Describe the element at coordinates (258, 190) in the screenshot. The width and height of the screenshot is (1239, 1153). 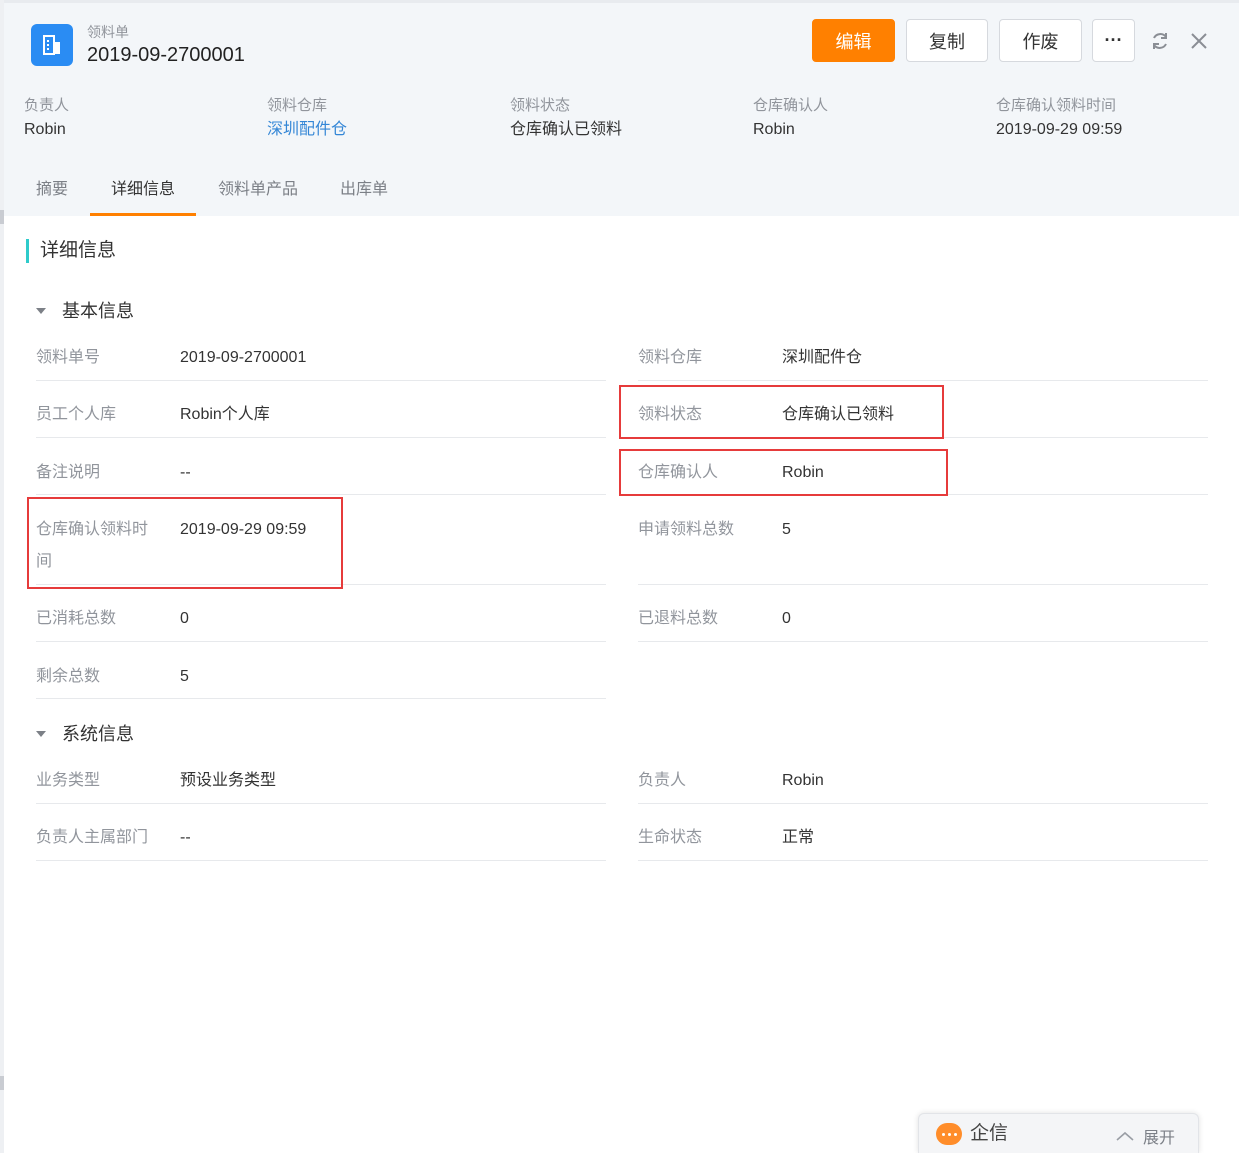
I see `tab-order-products: 领料单产品` at that location.